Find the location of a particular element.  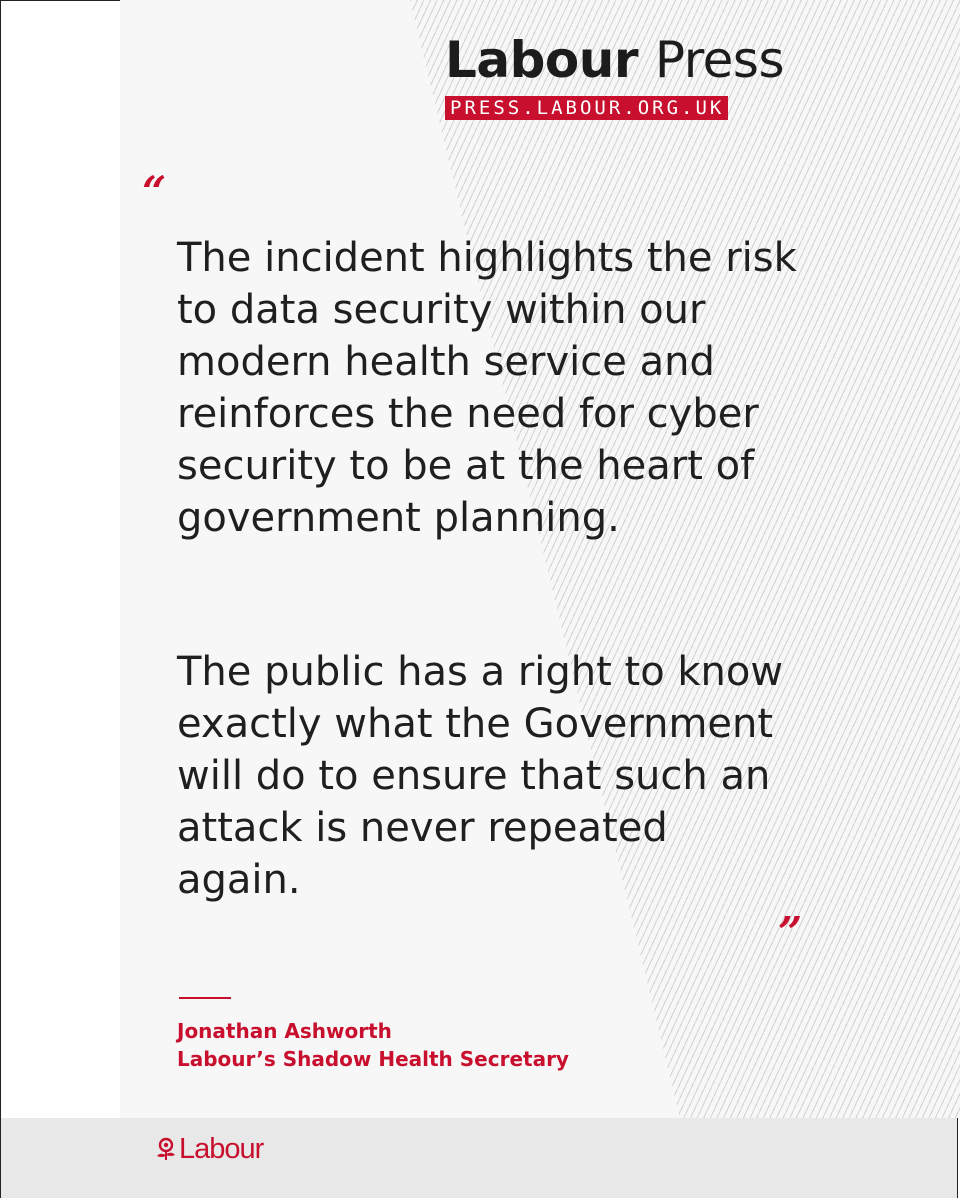

footer-bar is located at coordinates (479, 1158).